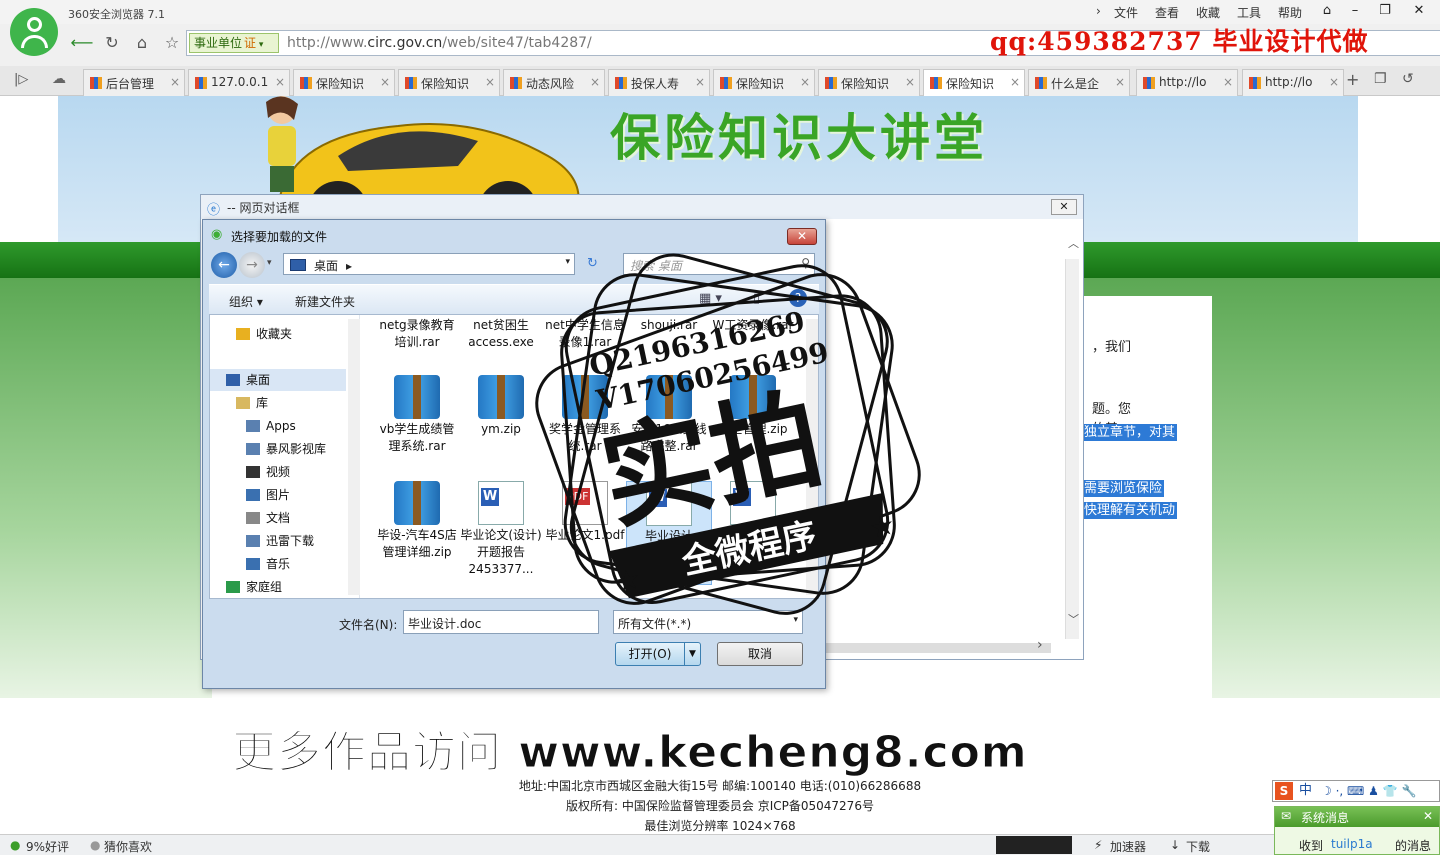 The image size is (1440, 855). Describe the element at coordinates (719, 264) in the screenshot. I see `search-input: 搜索 桌面 ⚲` at that location.